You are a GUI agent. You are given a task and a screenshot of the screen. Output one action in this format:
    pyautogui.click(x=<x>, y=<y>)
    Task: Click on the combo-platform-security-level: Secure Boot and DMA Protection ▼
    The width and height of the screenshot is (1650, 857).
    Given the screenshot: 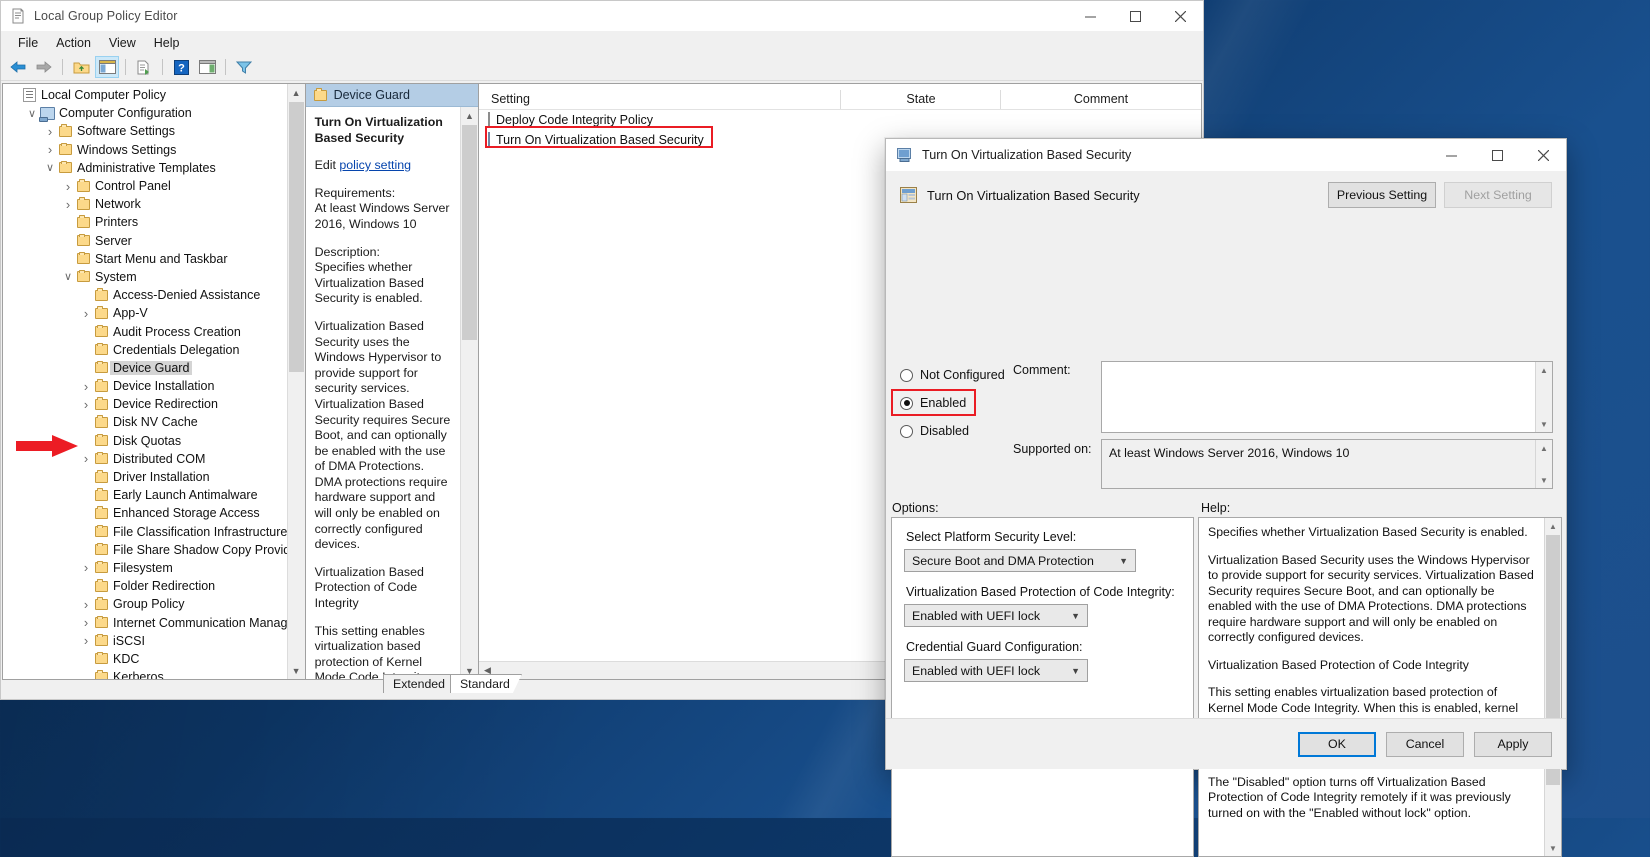 What is the action you would take?
    pyautogui.click(x=1020, y=560)
    